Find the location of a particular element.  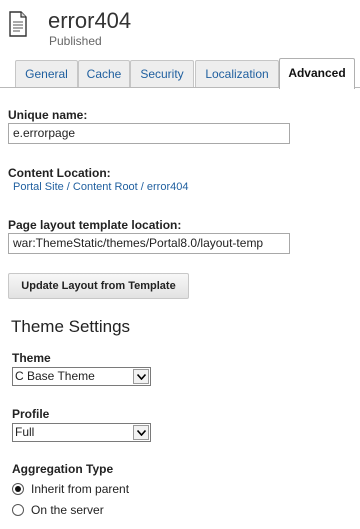

profile-select-value: Full is located at coordinates (25, 432).